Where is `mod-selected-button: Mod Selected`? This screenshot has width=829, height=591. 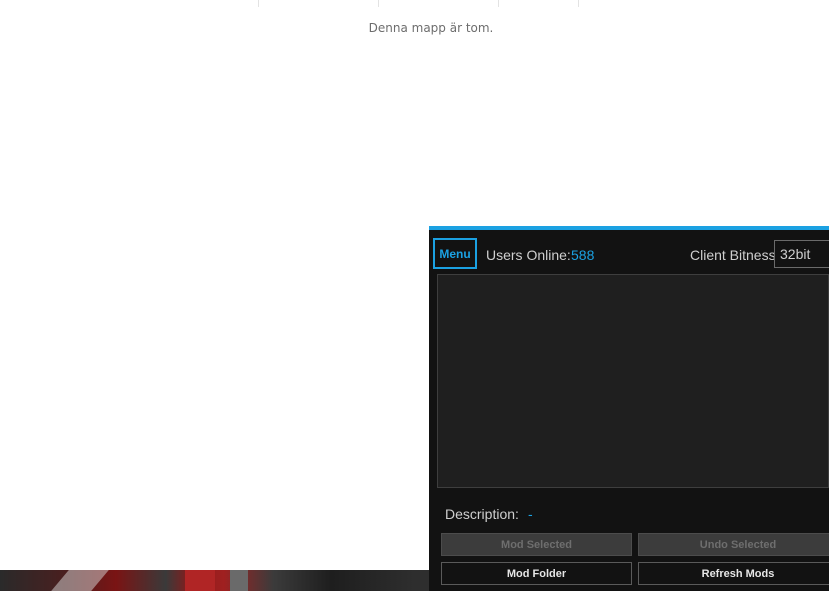 mod-selected-button: Mod Selected is located at coordinates (536, 544).